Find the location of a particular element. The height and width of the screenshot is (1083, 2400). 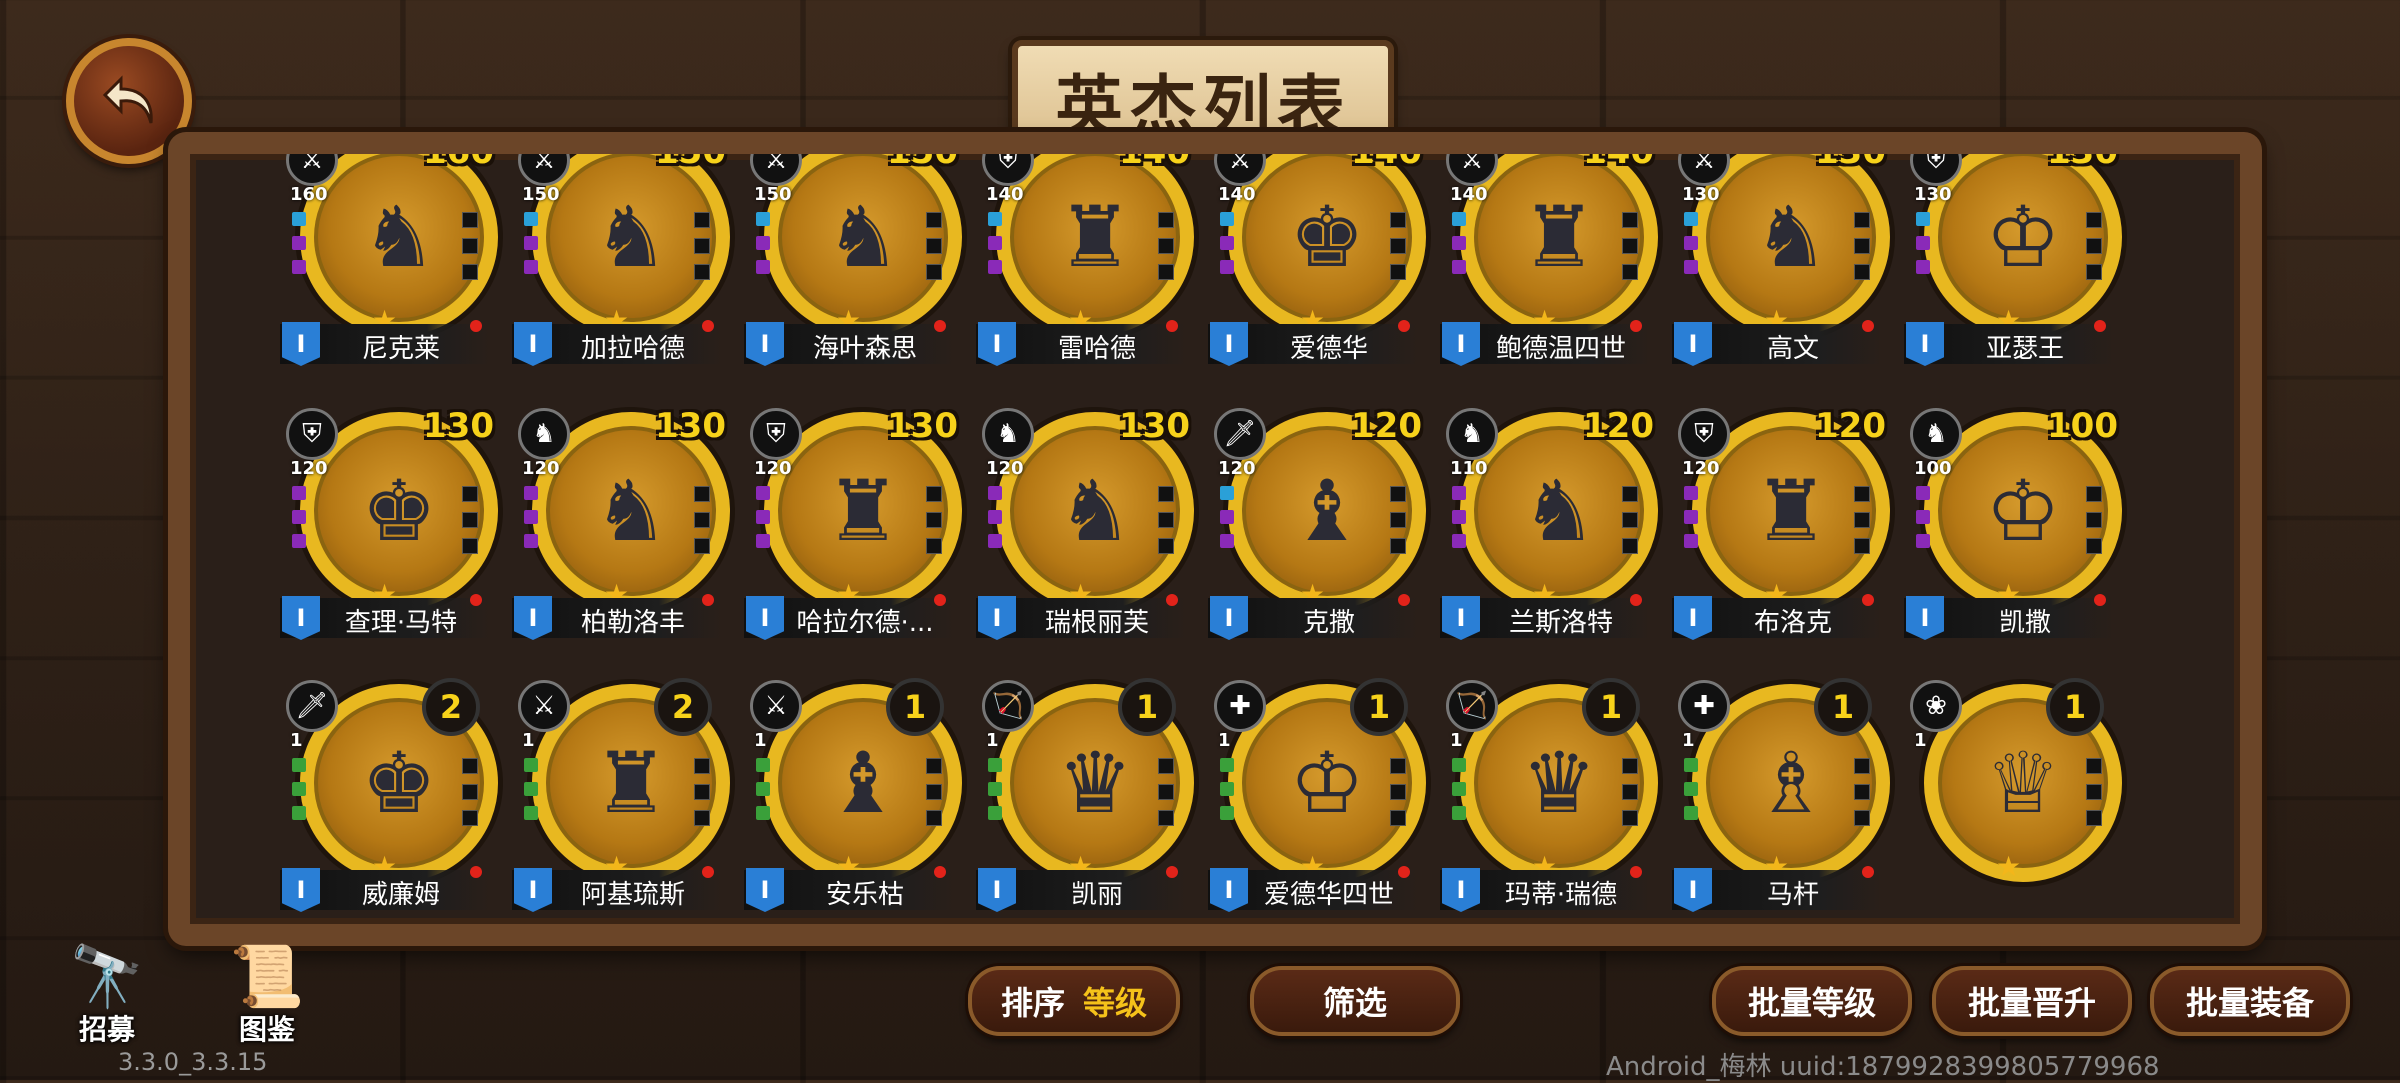

recruit-button: 🔭 招募 is located at coordinates (107, 993).